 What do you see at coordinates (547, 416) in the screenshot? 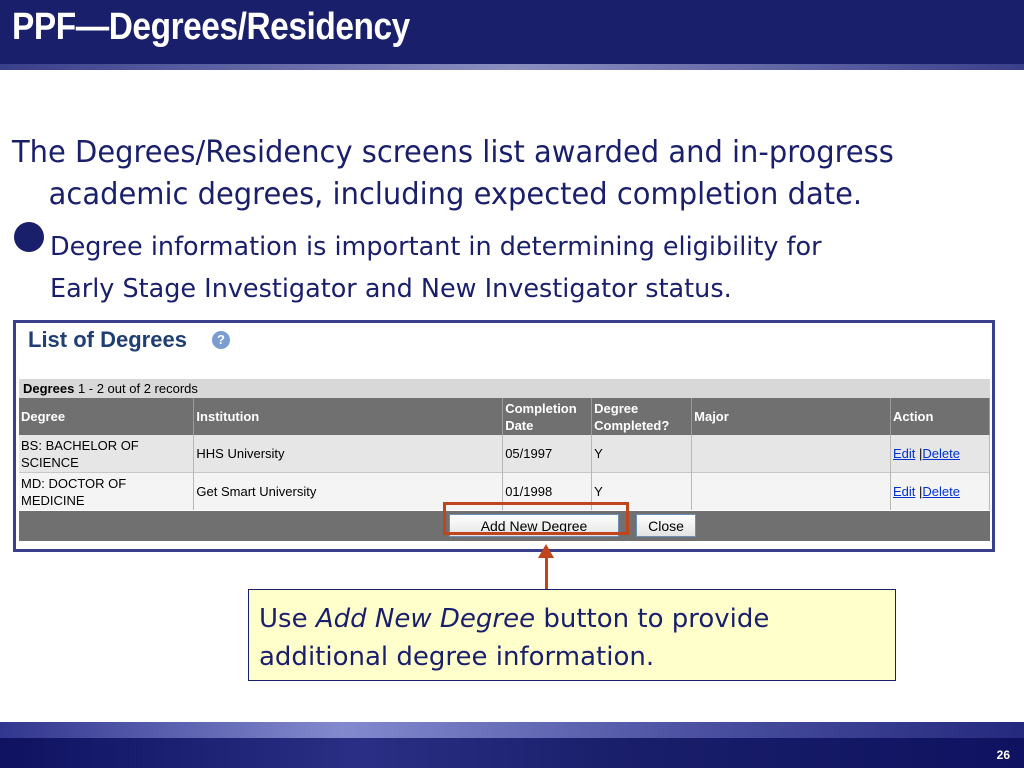
I see `column-header-completion-date: Completion Date` at bounding box center [547, 416].